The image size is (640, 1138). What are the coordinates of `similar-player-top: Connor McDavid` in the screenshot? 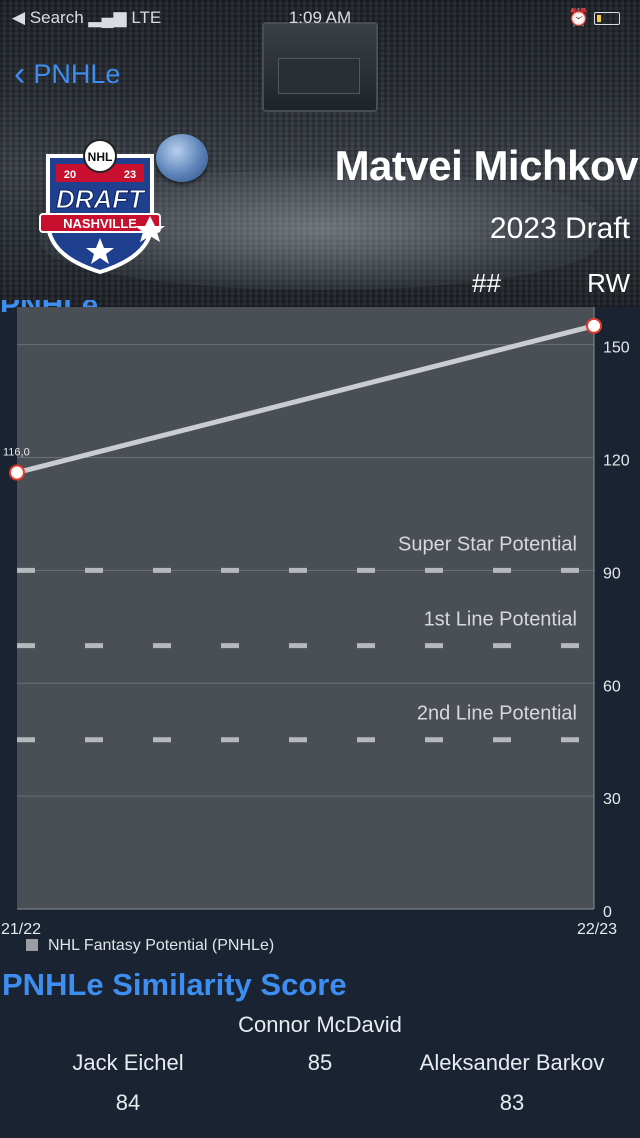 It's located at (320, 1025).